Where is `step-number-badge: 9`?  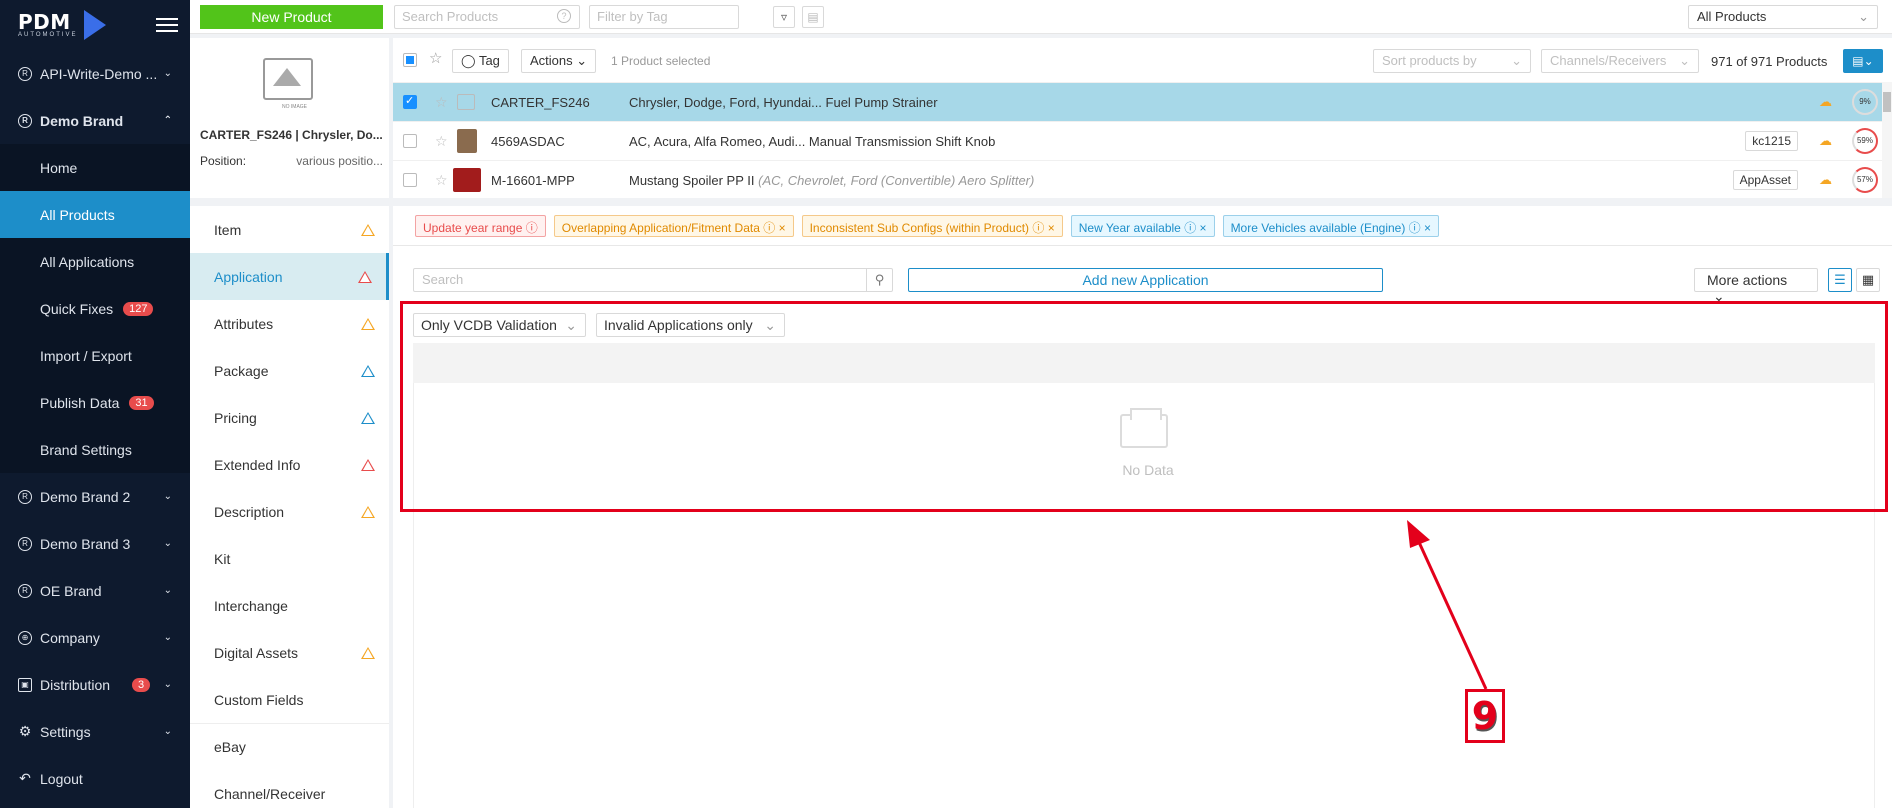 step-number-badge: 9 is located at coordinates (1485, 716).